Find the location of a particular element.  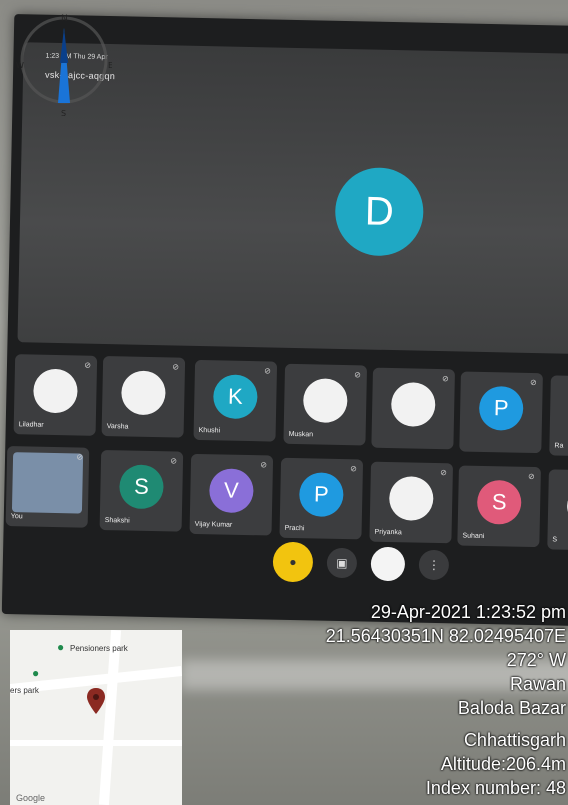

geo-district: Baloda Bazar is located at coordinates (511, 708).